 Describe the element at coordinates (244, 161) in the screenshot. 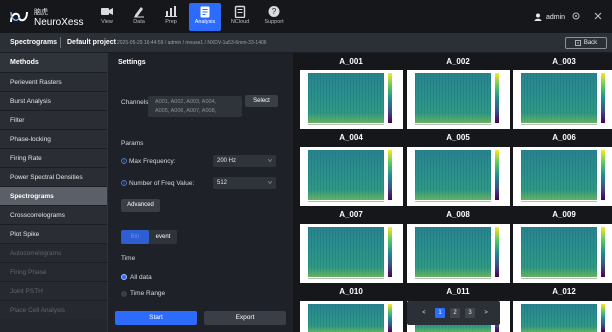

I see `max-frequency-select: 200 Hz` at that location.